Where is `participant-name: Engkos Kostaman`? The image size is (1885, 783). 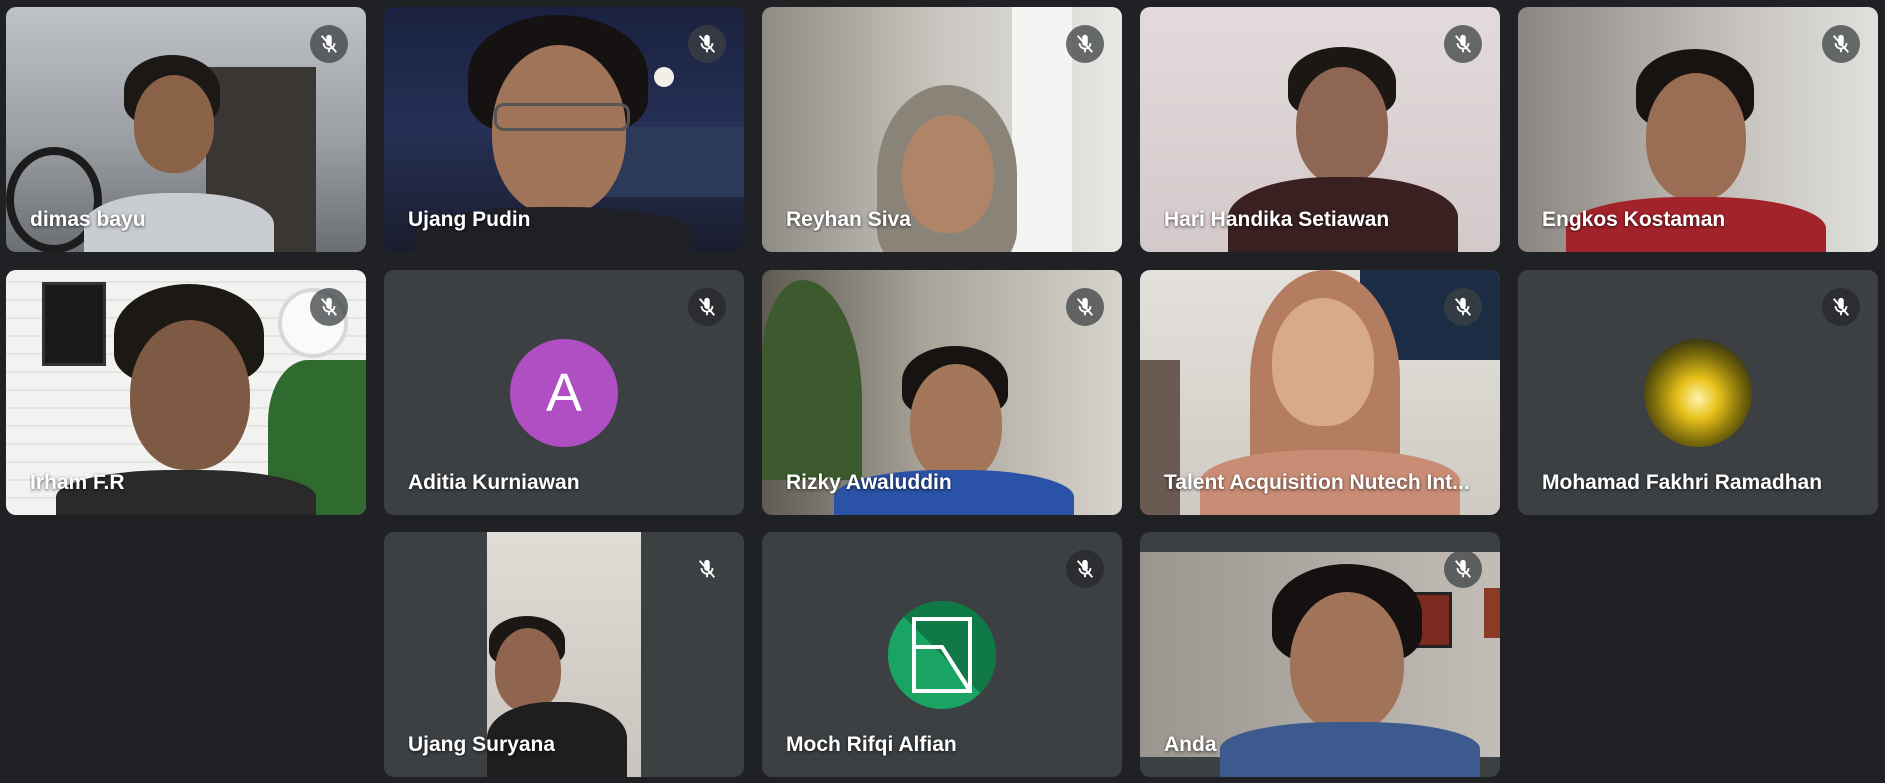
participant-name: Engkos Kostaman is located at coordinates (1634, 219).